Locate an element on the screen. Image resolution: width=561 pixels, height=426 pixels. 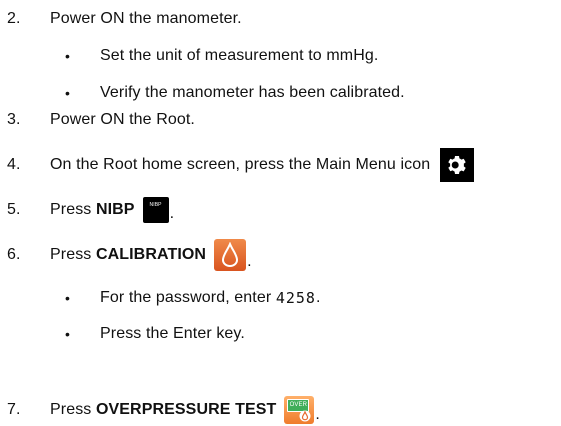
substep-text-wrap: For the password, enter 4258 . is located at coordinates (210, 298).